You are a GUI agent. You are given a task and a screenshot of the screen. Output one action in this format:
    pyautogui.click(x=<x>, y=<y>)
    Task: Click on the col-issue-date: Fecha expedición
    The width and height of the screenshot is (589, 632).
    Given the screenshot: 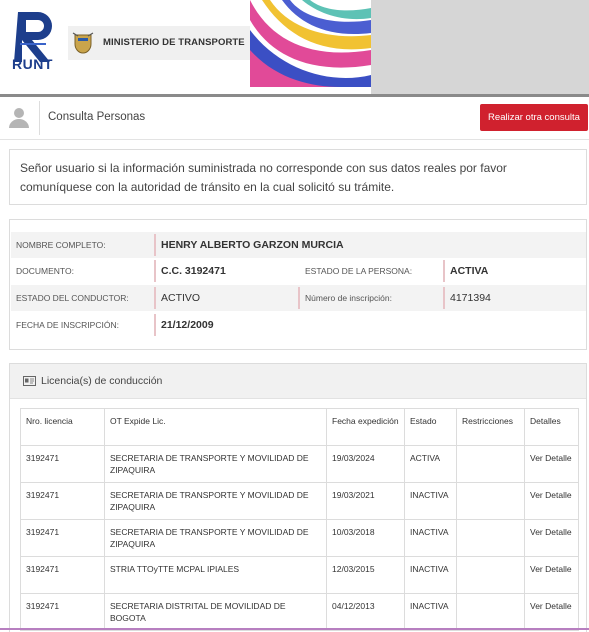 What is the action you would take?
    pyautogui.click(x=365, y=427)
    